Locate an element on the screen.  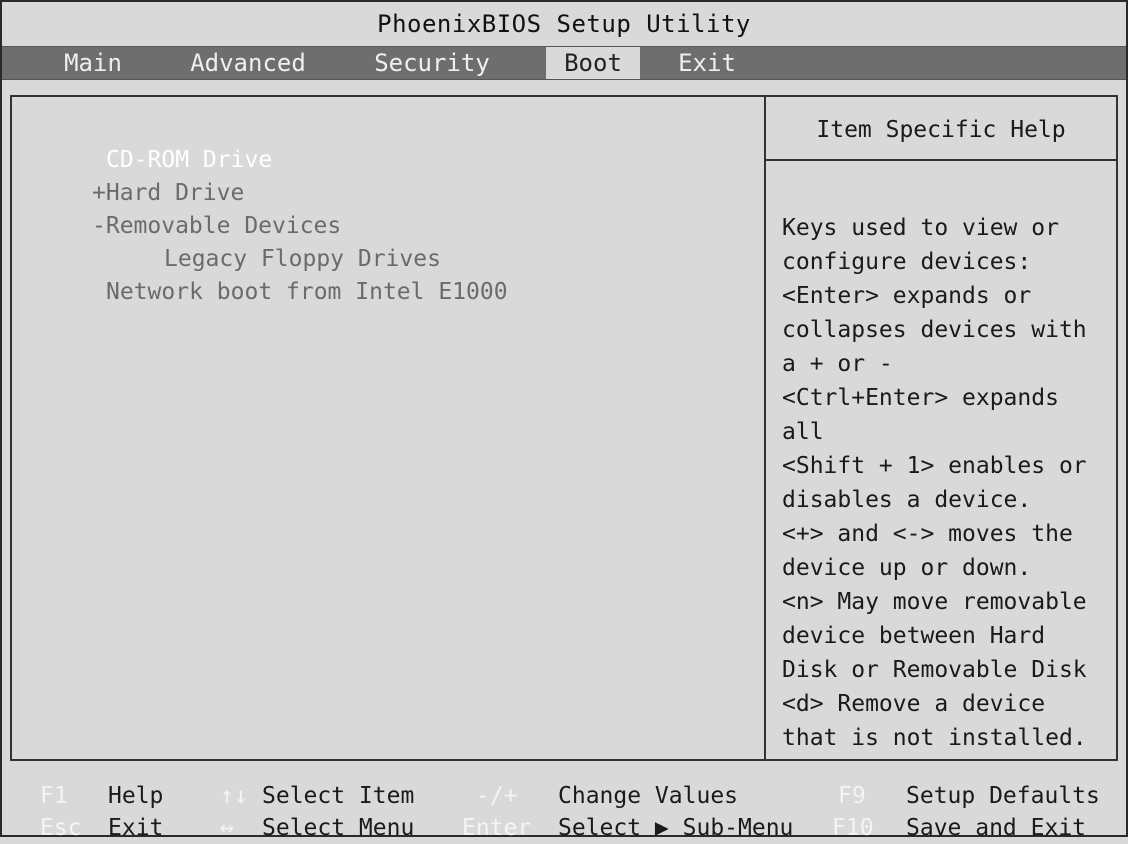
tab-boot: Boot is located at coordinates (593, 63).